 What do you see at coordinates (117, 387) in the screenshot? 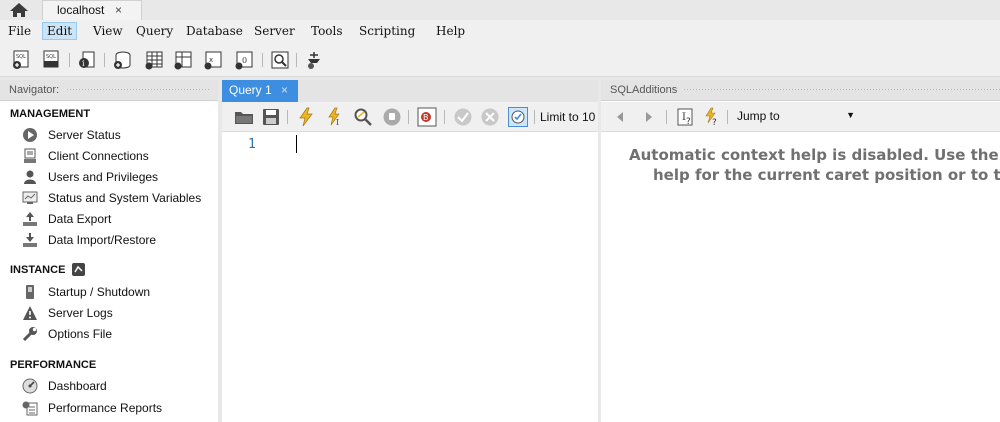
I see `nav-item-dashboard: Dashboard` at bounding box center [117, 387].